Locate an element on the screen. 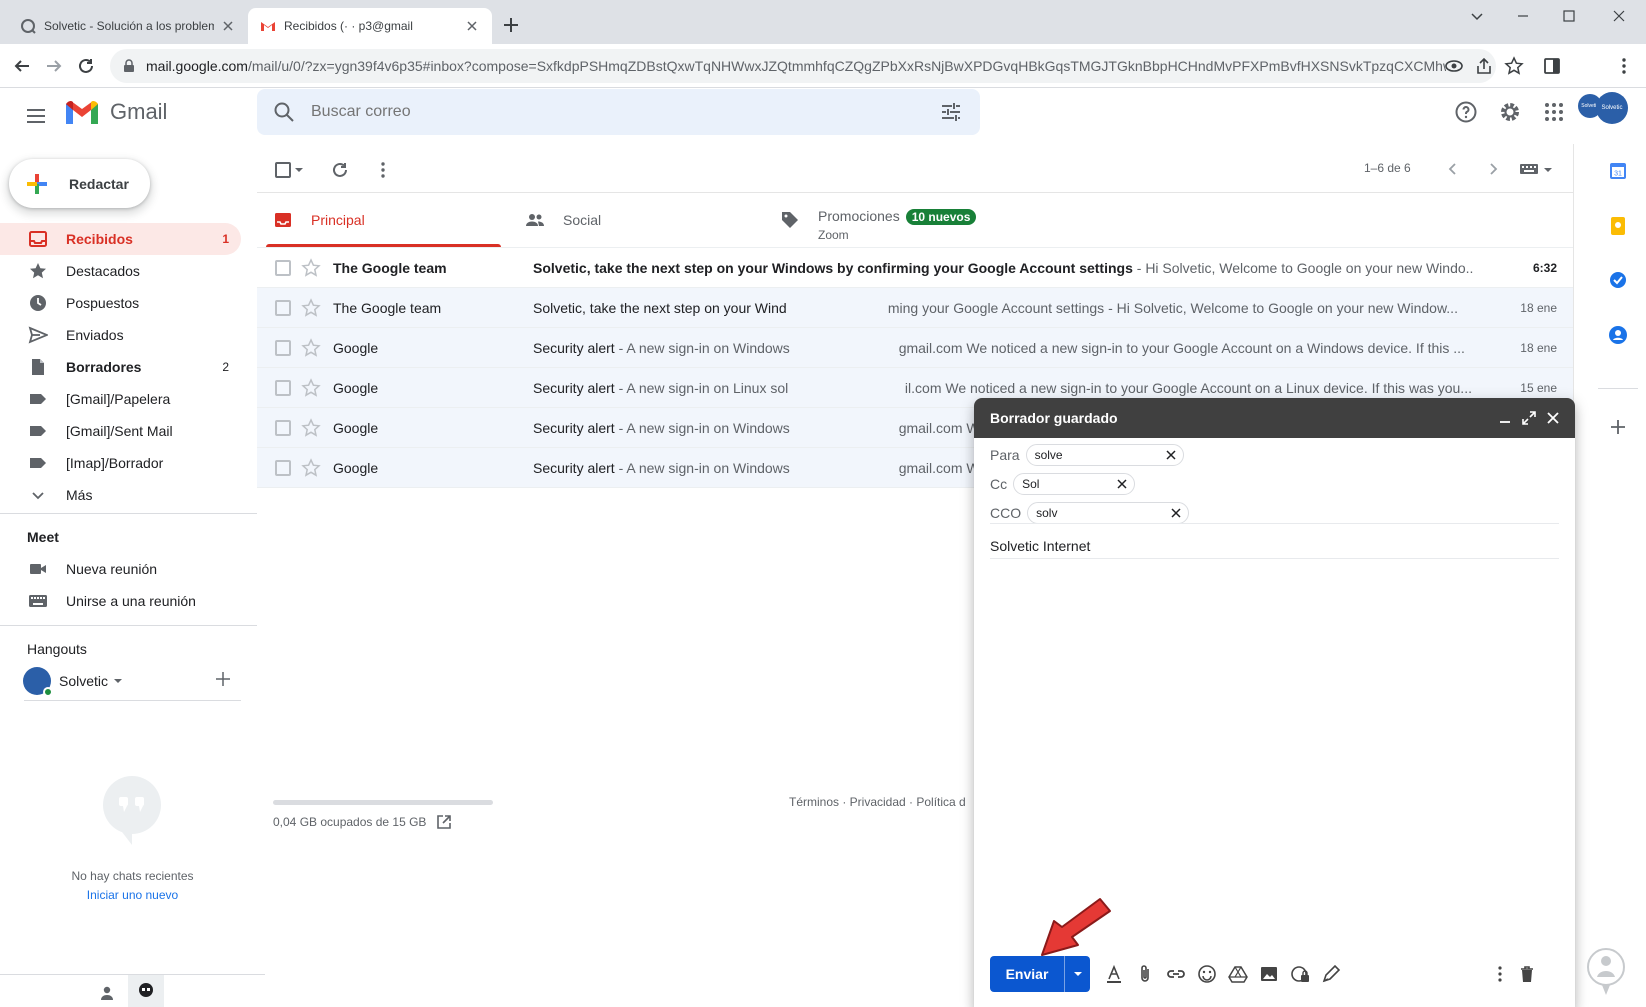  hangouts-user: Solvetic is located at coordinates (133, 681).